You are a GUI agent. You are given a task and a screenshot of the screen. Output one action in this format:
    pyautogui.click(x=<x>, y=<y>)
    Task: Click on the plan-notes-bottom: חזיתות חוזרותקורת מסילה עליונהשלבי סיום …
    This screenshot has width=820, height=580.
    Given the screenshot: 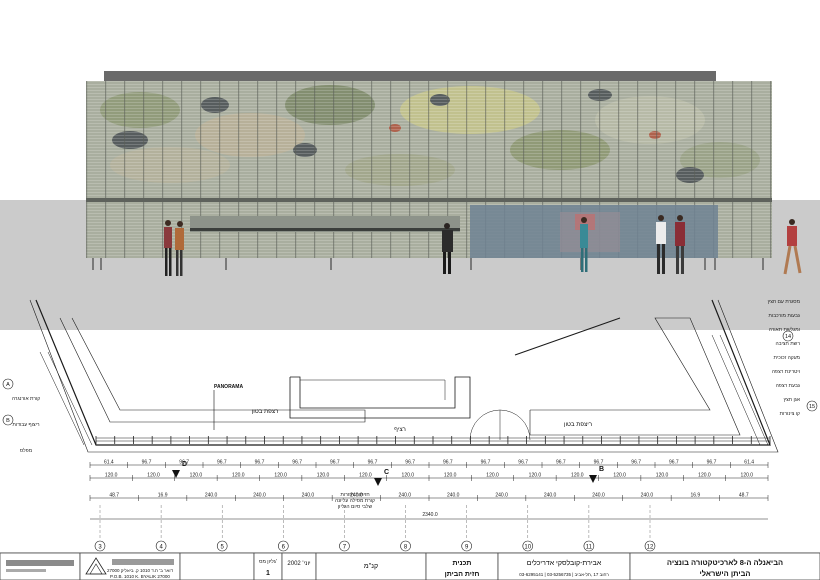 What is the action you would take?
    pyautogui.click(x=355, y=501)
    